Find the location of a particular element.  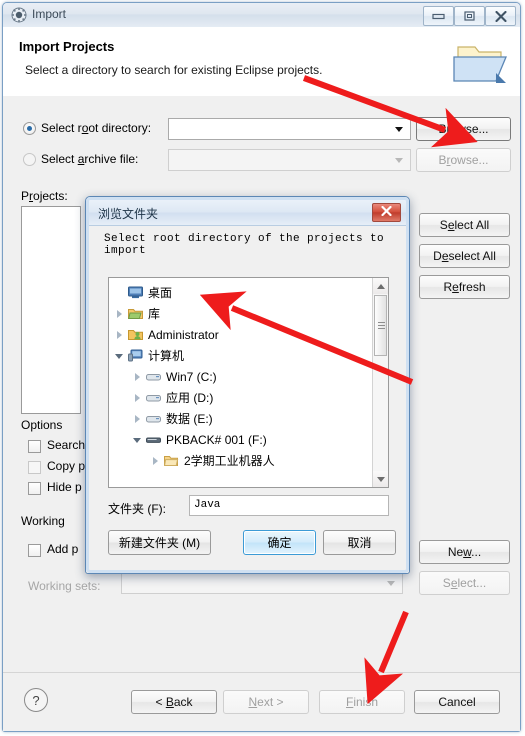

scrollbar-thumb is located at coordinates (380, 325).